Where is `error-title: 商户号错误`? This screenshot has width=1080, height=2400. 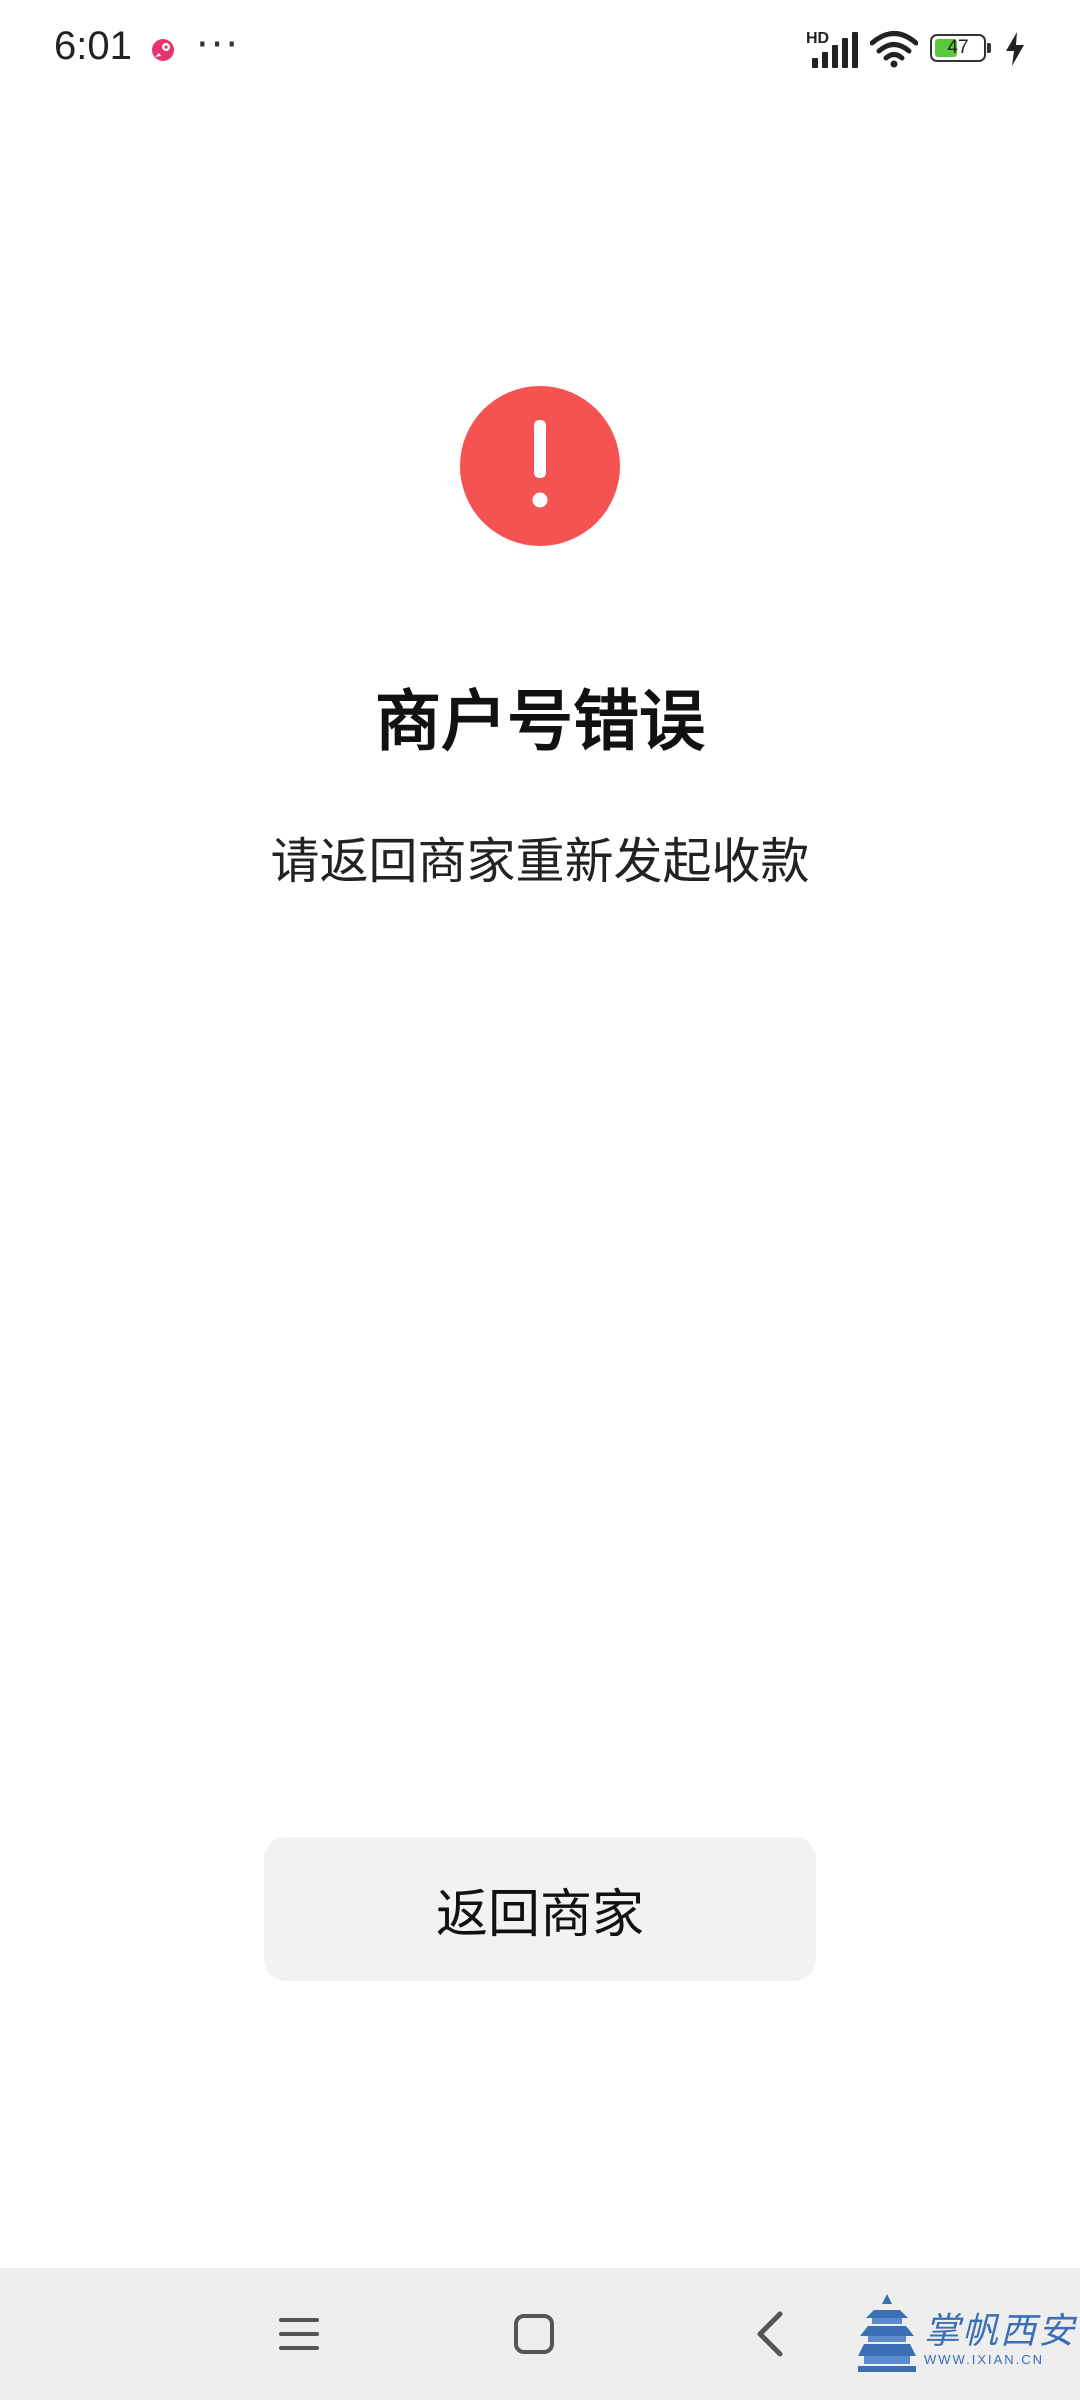 error-title: 商户号错误 is located at coordinates (540, 721).